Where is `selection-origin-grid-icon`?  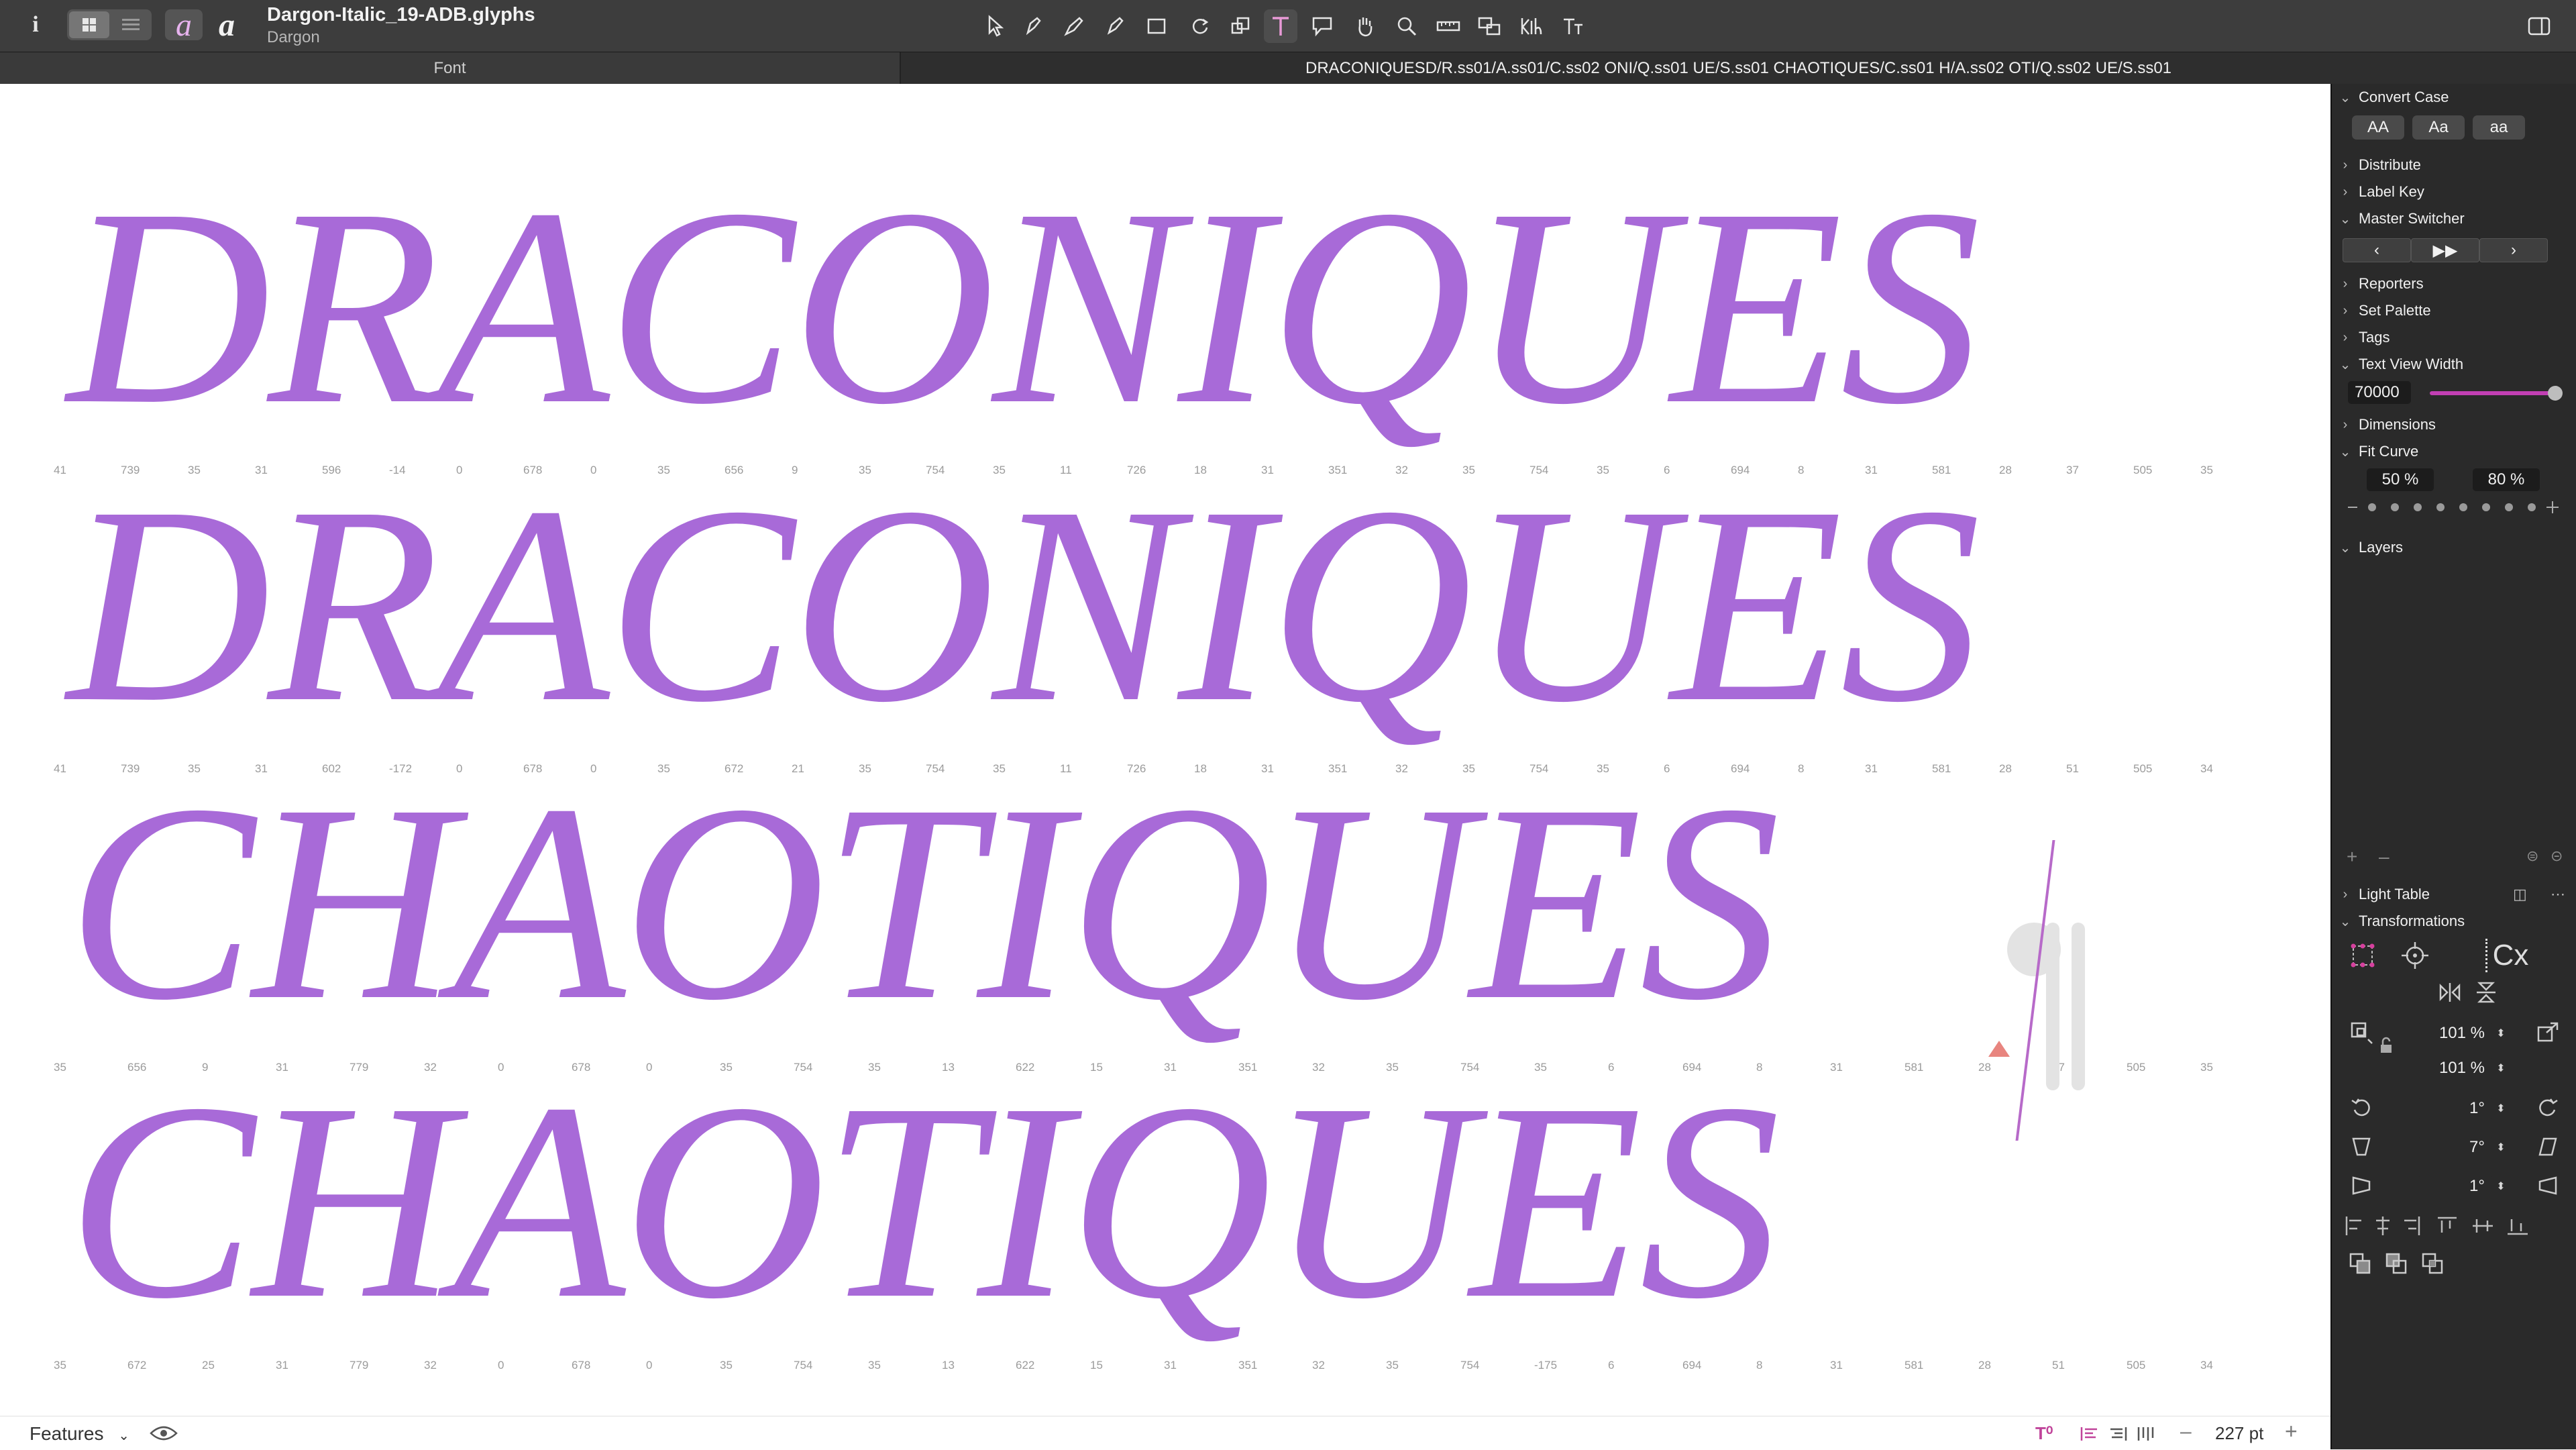 selection-origin-grid-icon is located at coordinates (2363, 955).